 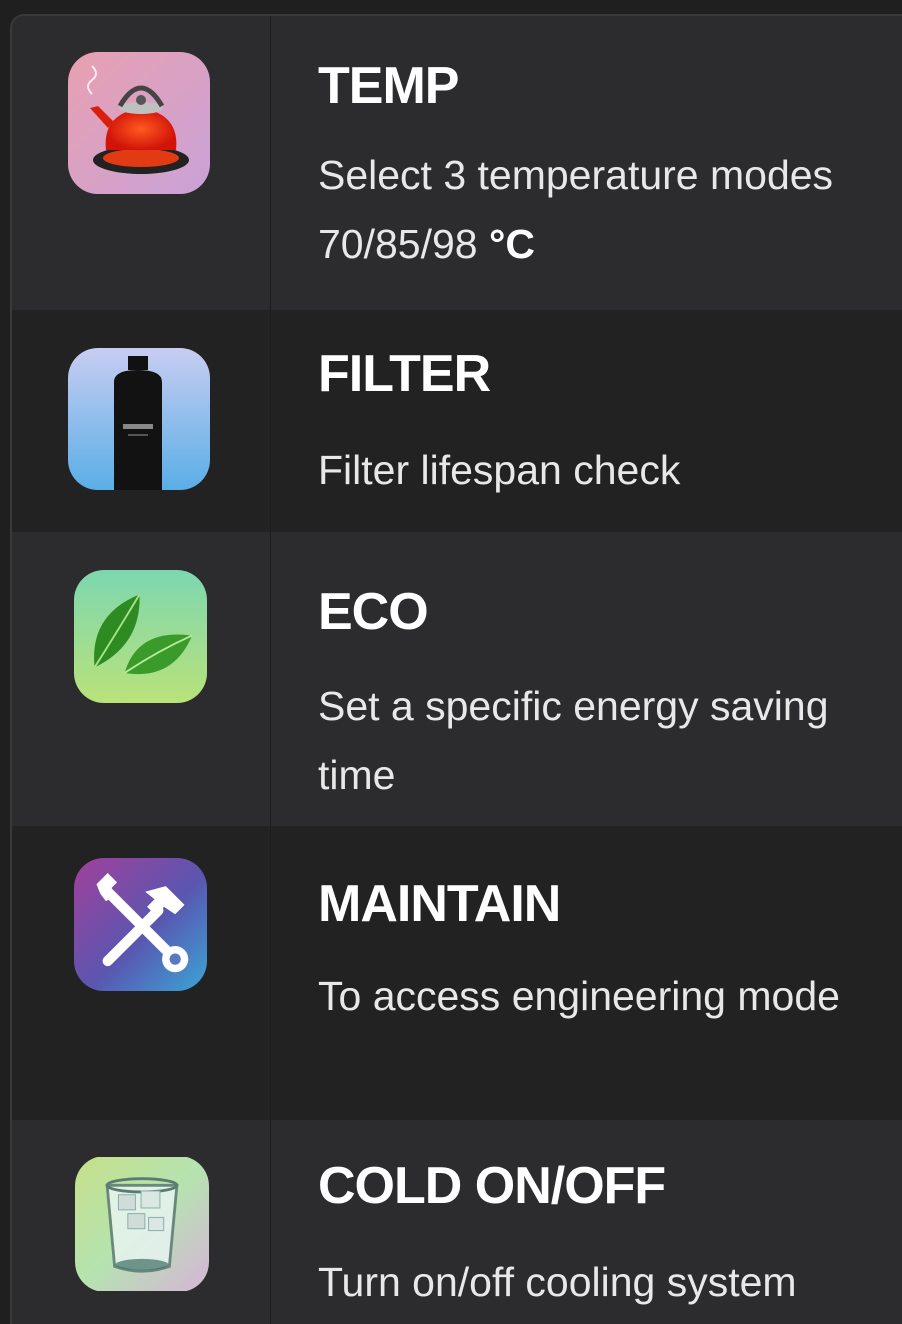 What do you see at coordinates (557, 1282) in the screenshot?
I see `item-description: Turn on/off cooling system` at bounding box center [557, 1282].